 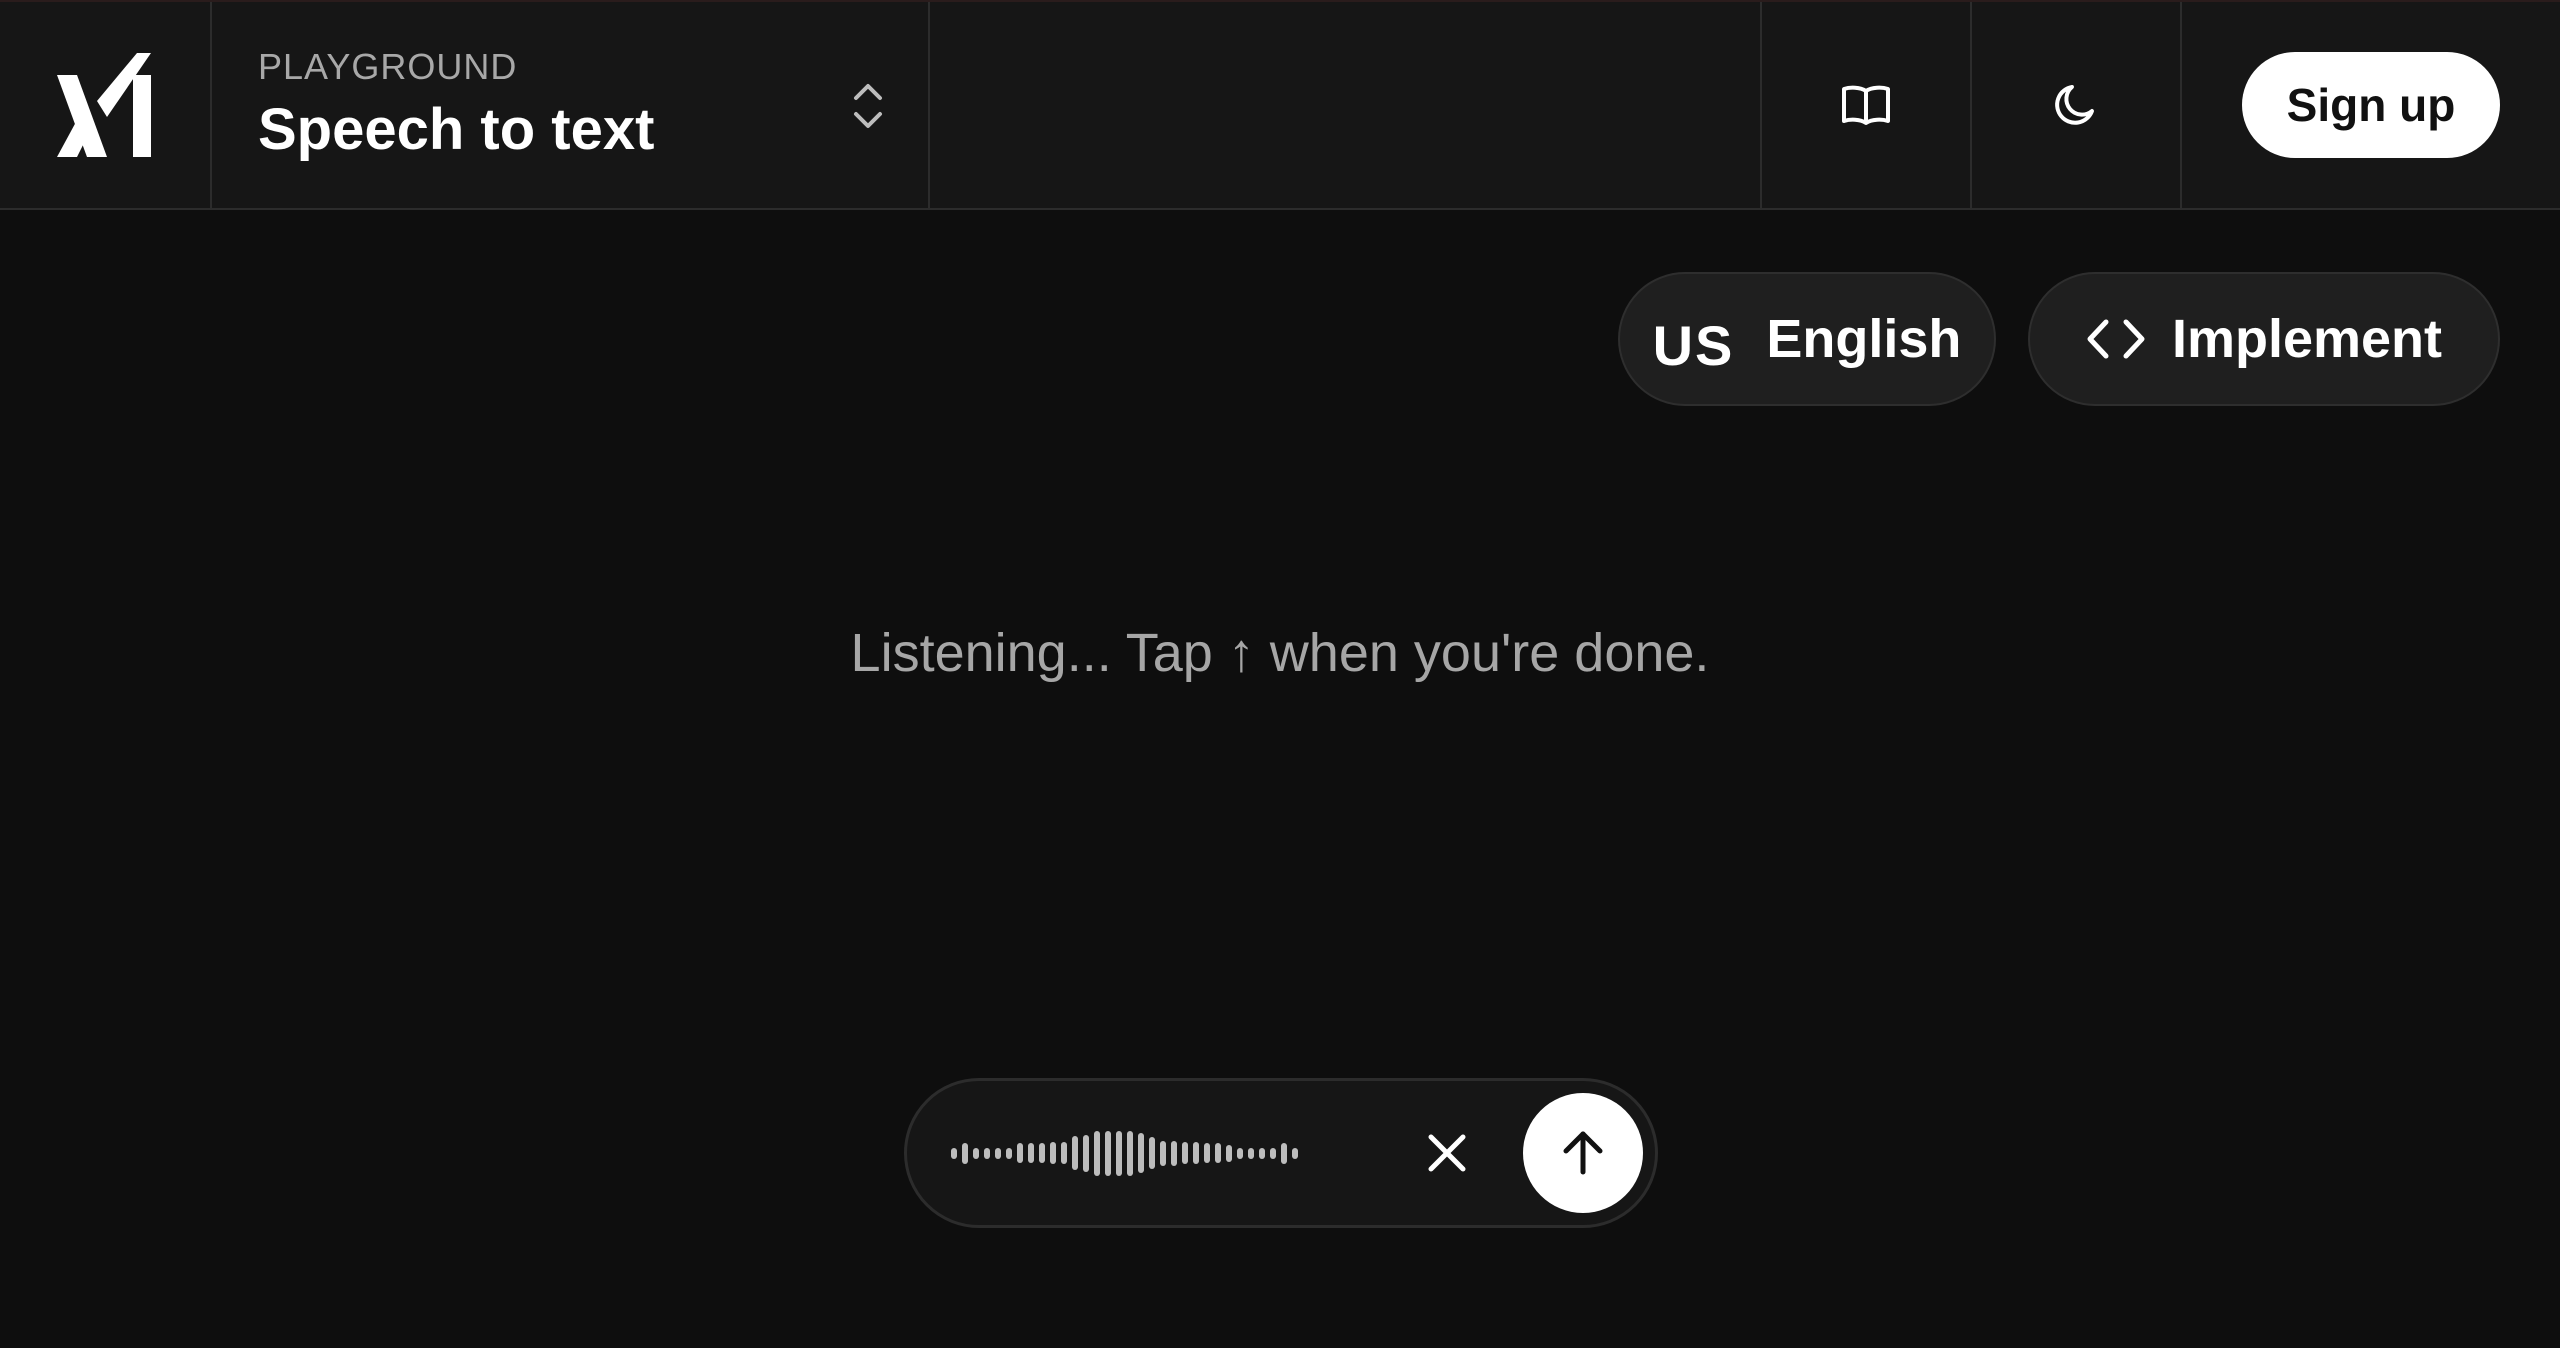 What do you see at coordinates (1864, 339) in the screenshot?
I see `language-label: English` at bounding box center [1864, 339].